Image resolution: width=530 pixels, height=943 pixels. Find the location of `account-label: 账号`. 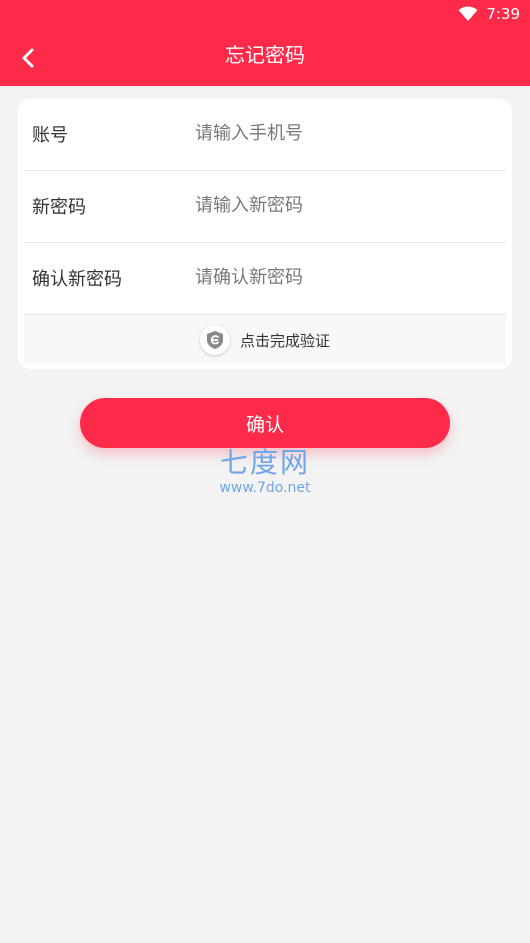

account-label: 账号 is located at coordinates (50, 135).